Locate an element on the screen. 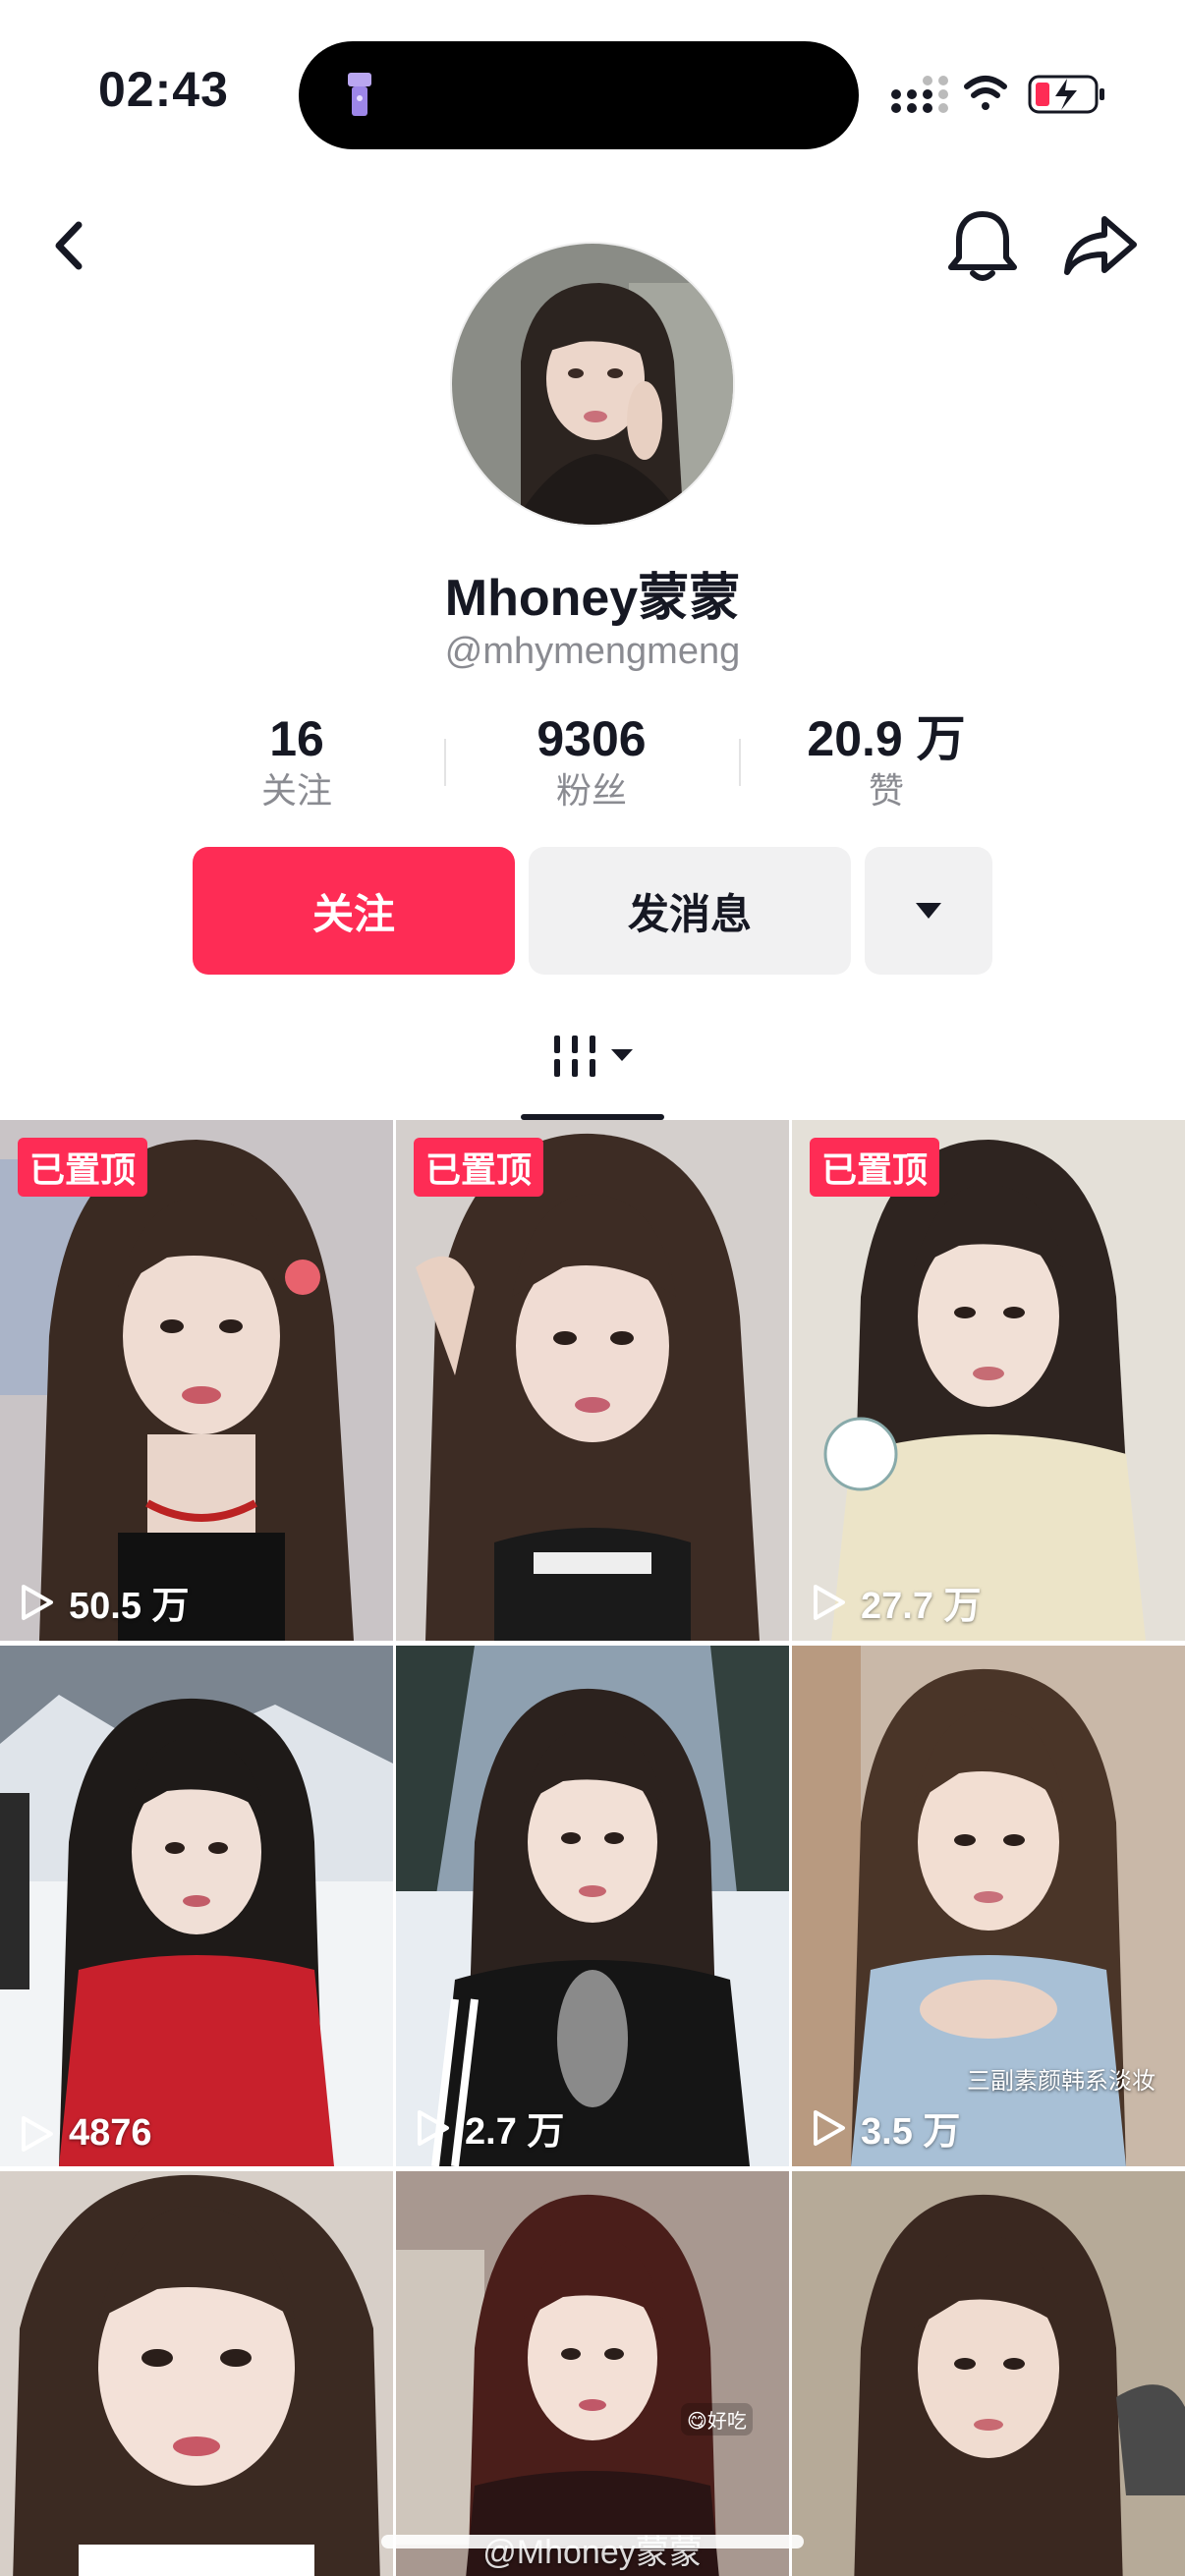 This screenshot has height=2576, width=1185. signal-icon is located at coordinates (920, 94).